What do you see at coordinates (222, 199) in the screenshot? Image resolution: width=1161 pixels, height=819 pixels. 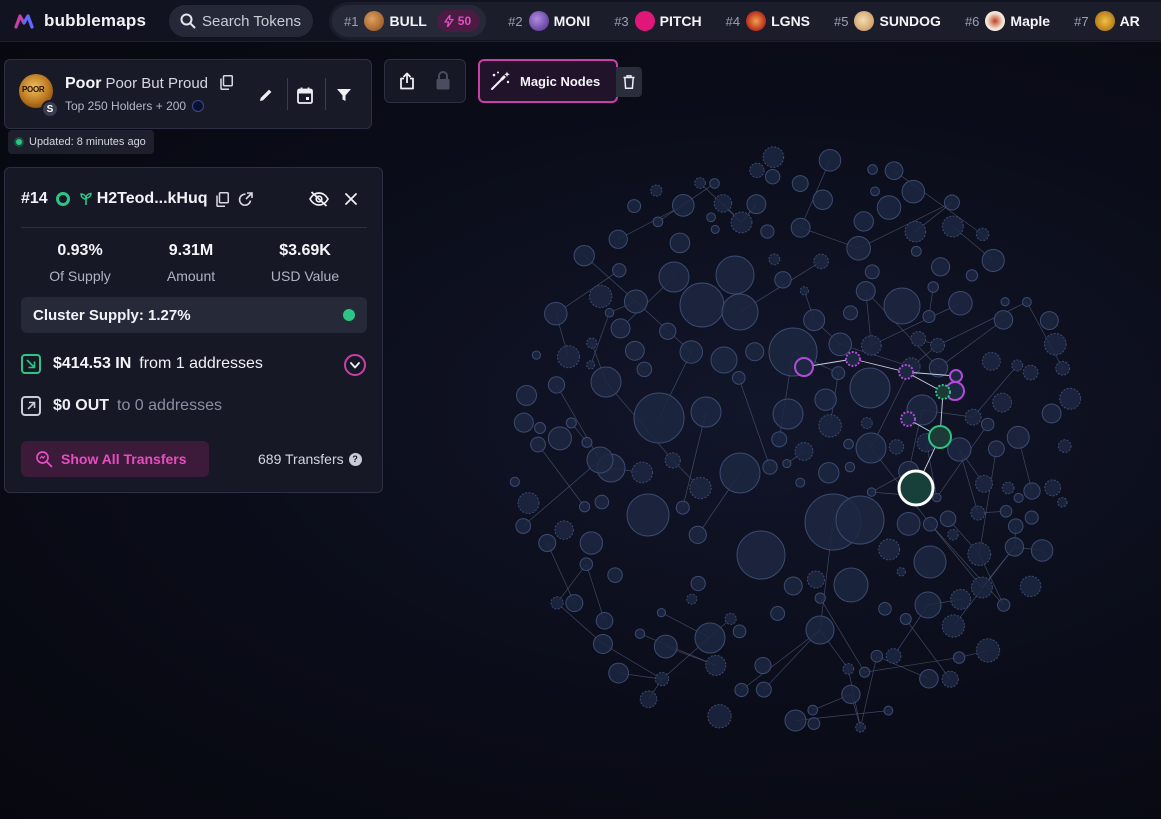 I see `copy-address-icon` at bounding box center [222, 199].